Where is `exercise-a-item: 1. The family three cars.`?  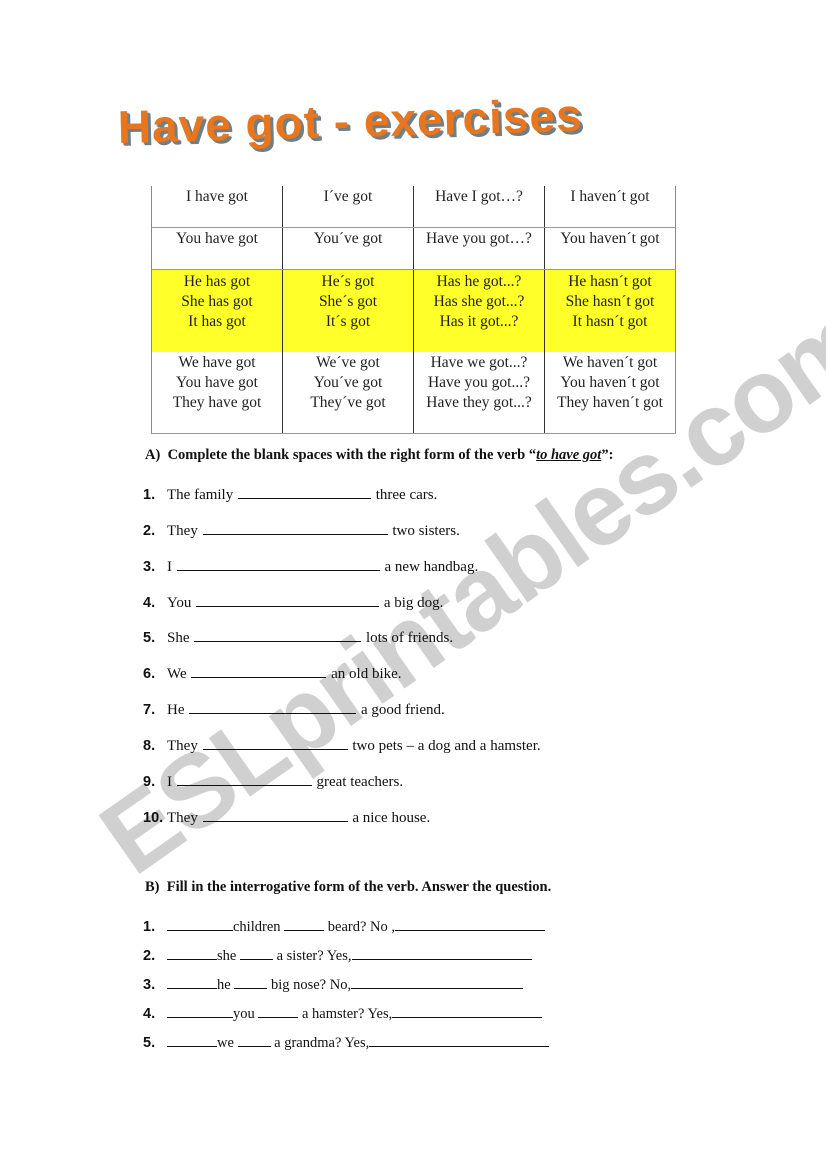 exercise-a-item: 1. The family three cars. is located at coordinates (290, 494).